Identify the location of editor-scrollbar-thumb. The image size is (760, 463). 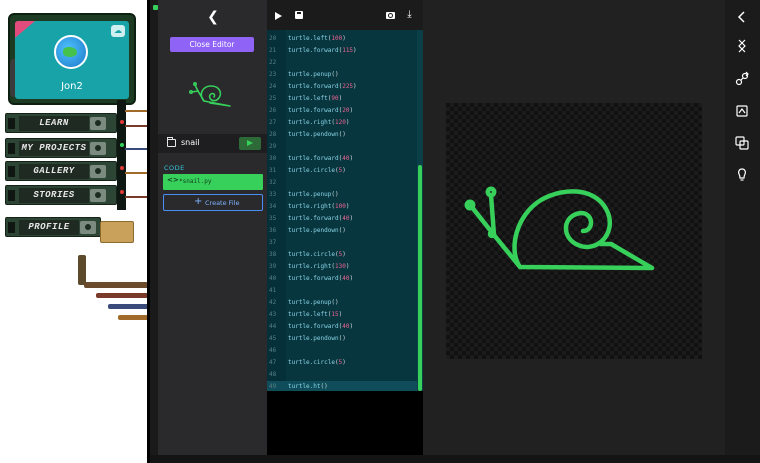
(420, 278).